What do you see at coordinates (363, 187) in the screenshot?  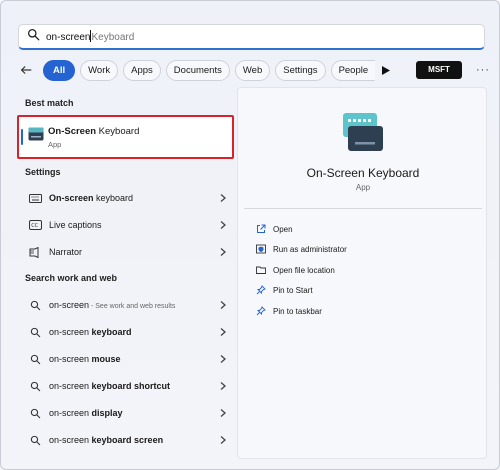 I see `detail-app-type: App` at bounding box center [363, 187].